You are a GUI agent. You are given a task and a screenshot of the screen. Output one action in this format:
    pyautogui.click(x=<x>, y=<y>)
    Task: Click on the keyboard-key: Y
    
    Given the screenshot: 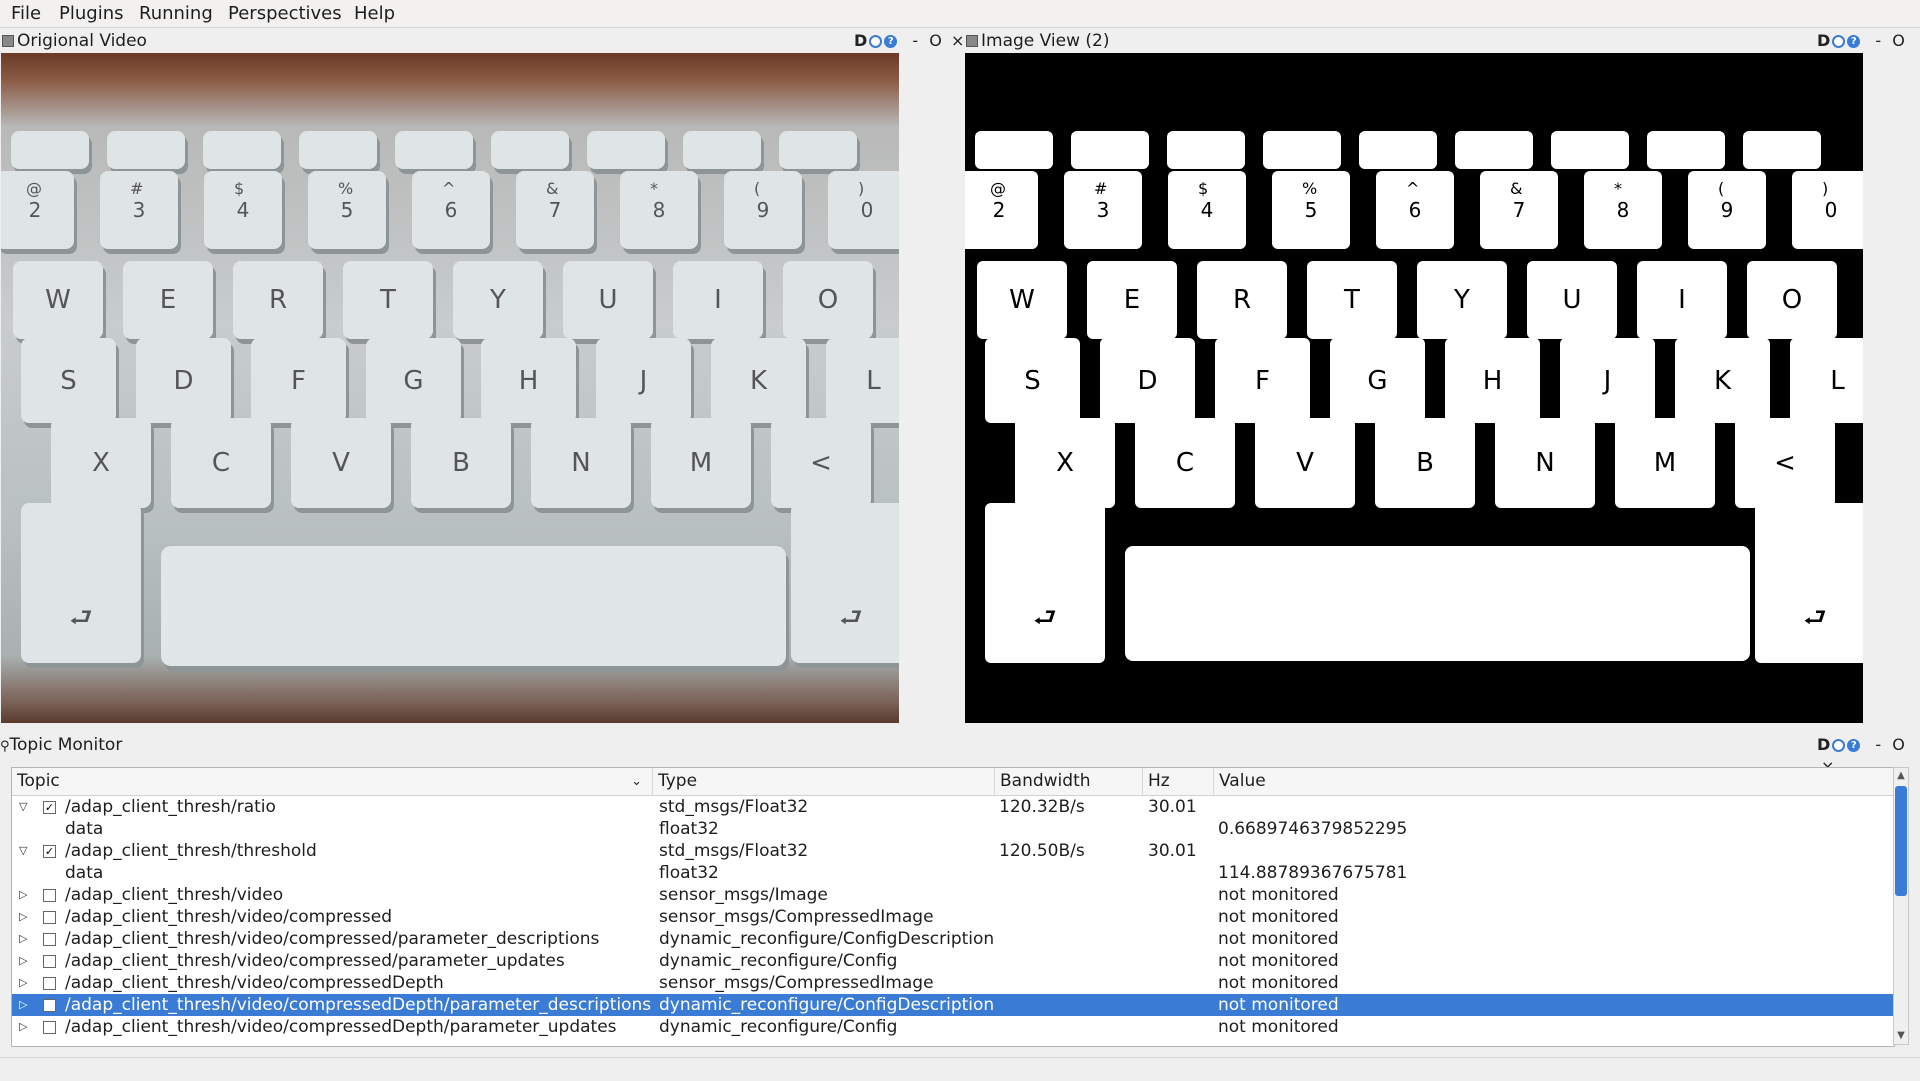 What is the action you would take?
    pyautogui.click(x=498, y=300)
    